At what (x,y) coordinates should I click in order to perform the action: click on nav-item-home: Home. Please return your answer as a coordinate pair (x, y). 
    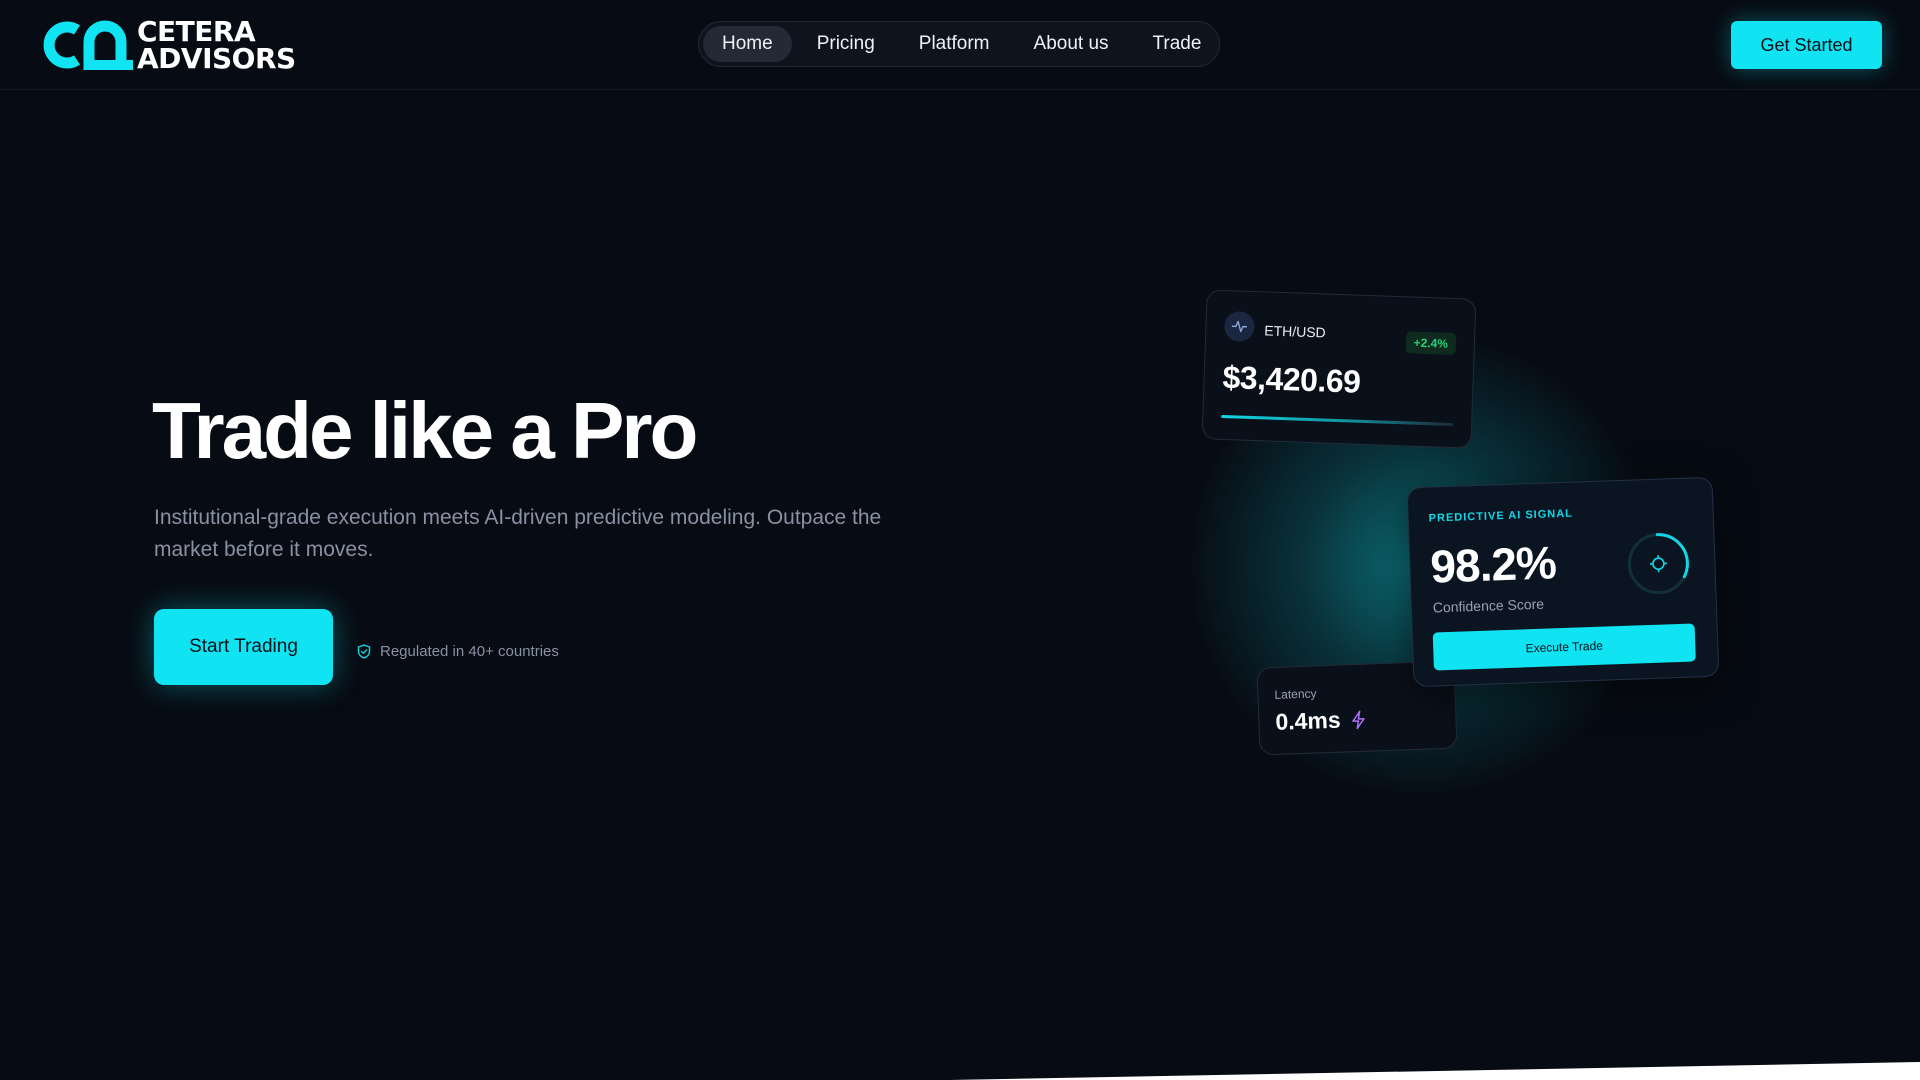
    Looking at the image, I should click on (747, 44).